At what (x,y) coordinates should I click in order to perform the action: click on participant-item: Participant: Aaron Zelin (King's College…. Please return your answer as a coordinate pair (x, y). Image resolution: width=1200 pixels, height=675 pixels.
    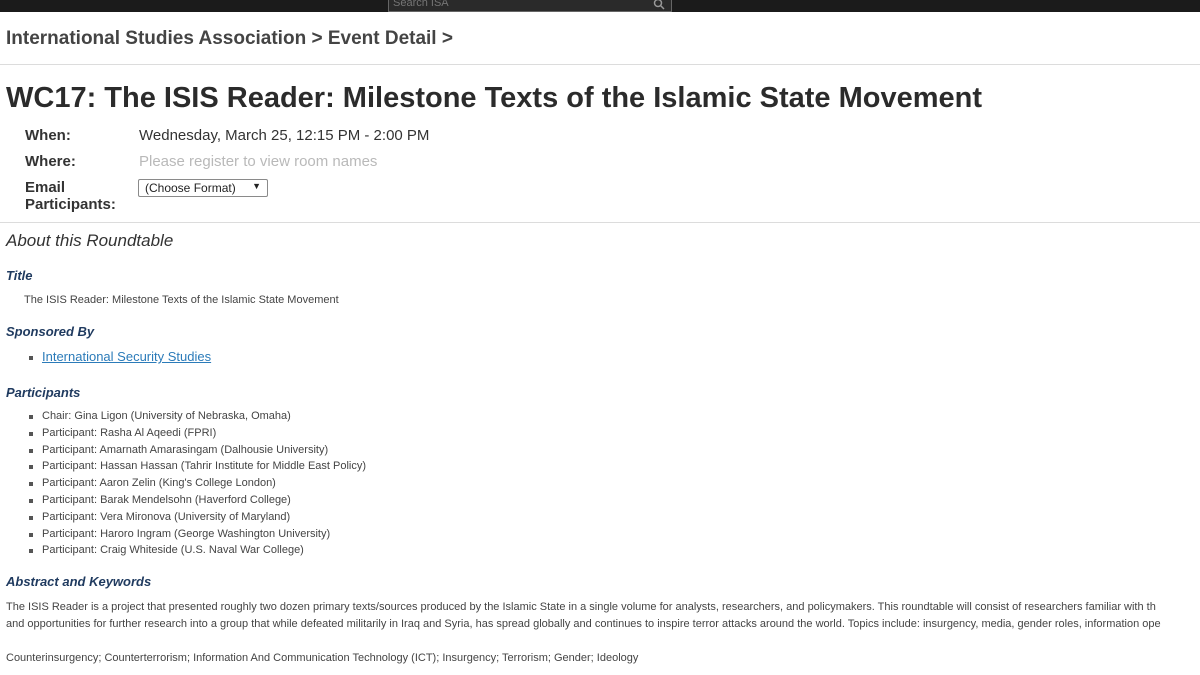
    Looking at the image, I should click on (195, 483).